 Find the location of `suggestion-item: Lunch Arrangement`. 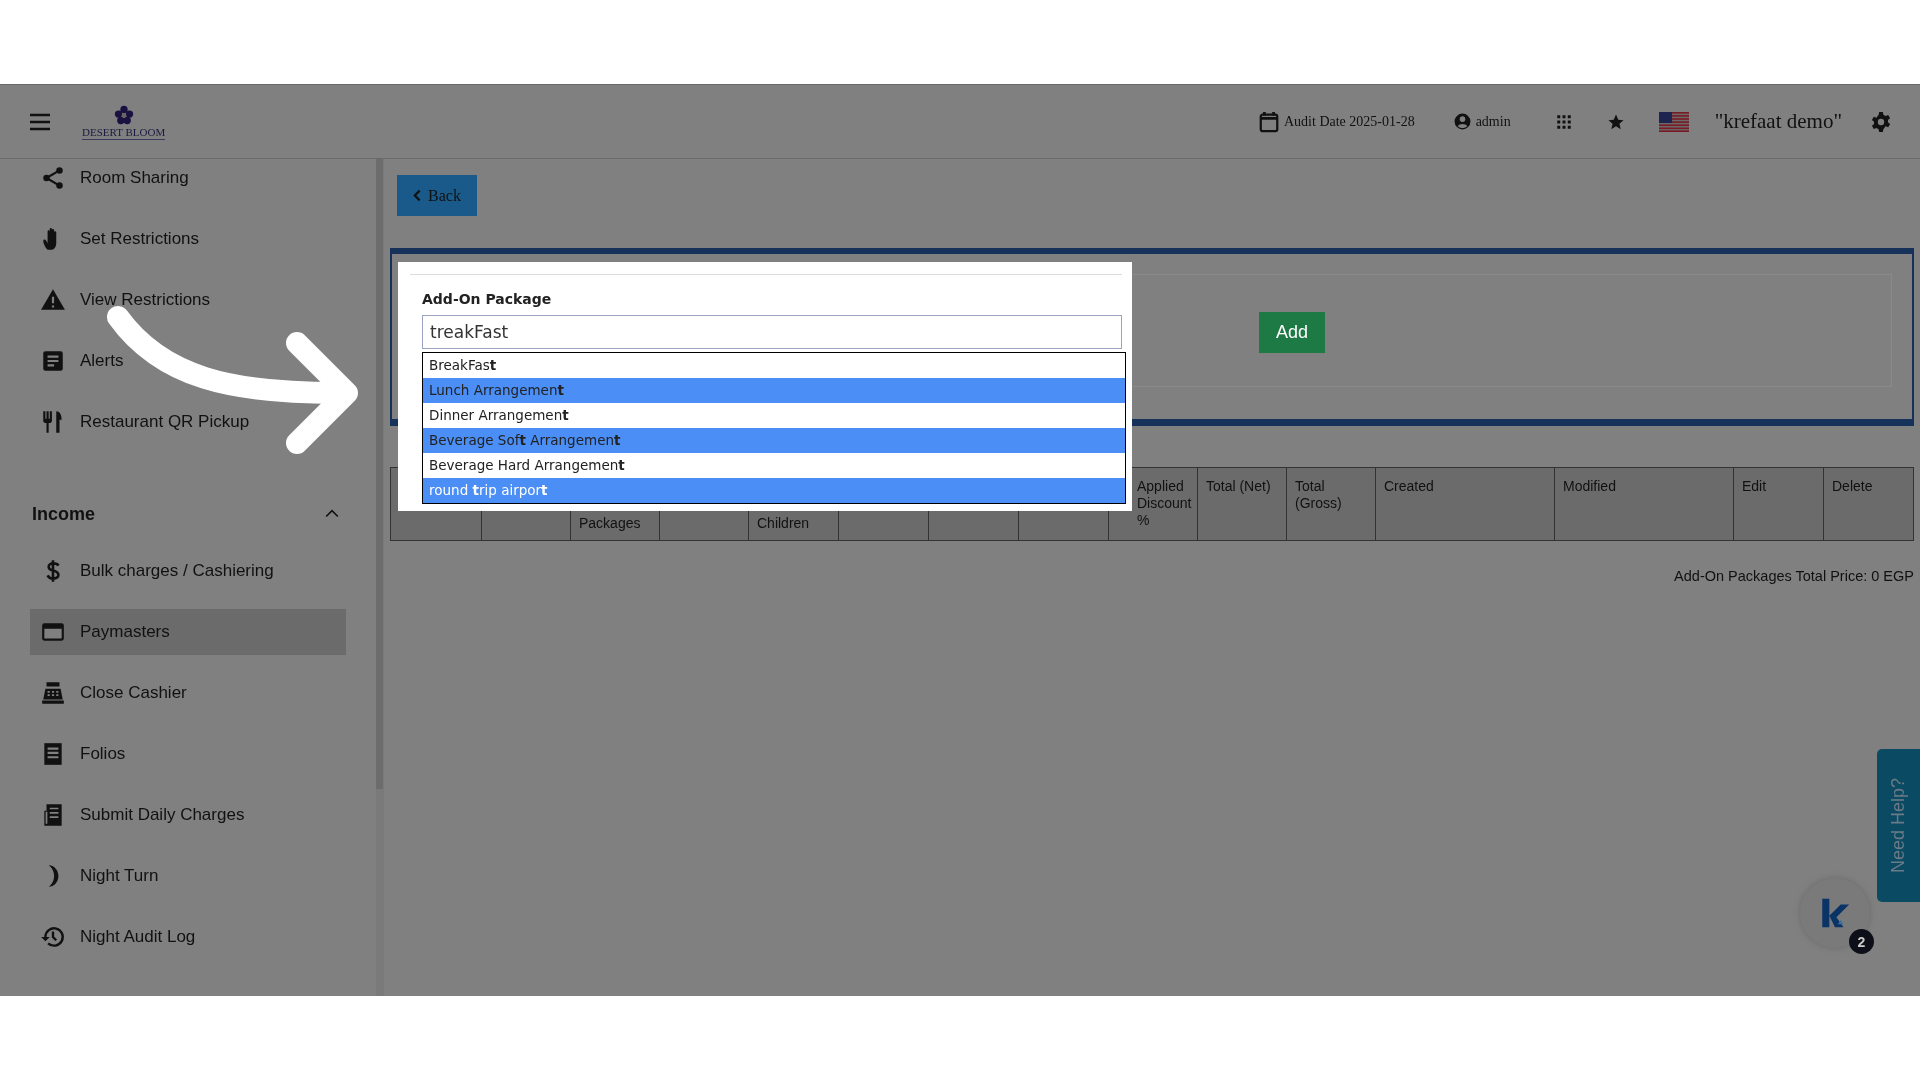

suggestion-item: Lunch Arrangement is located at coordinates (774, 390).